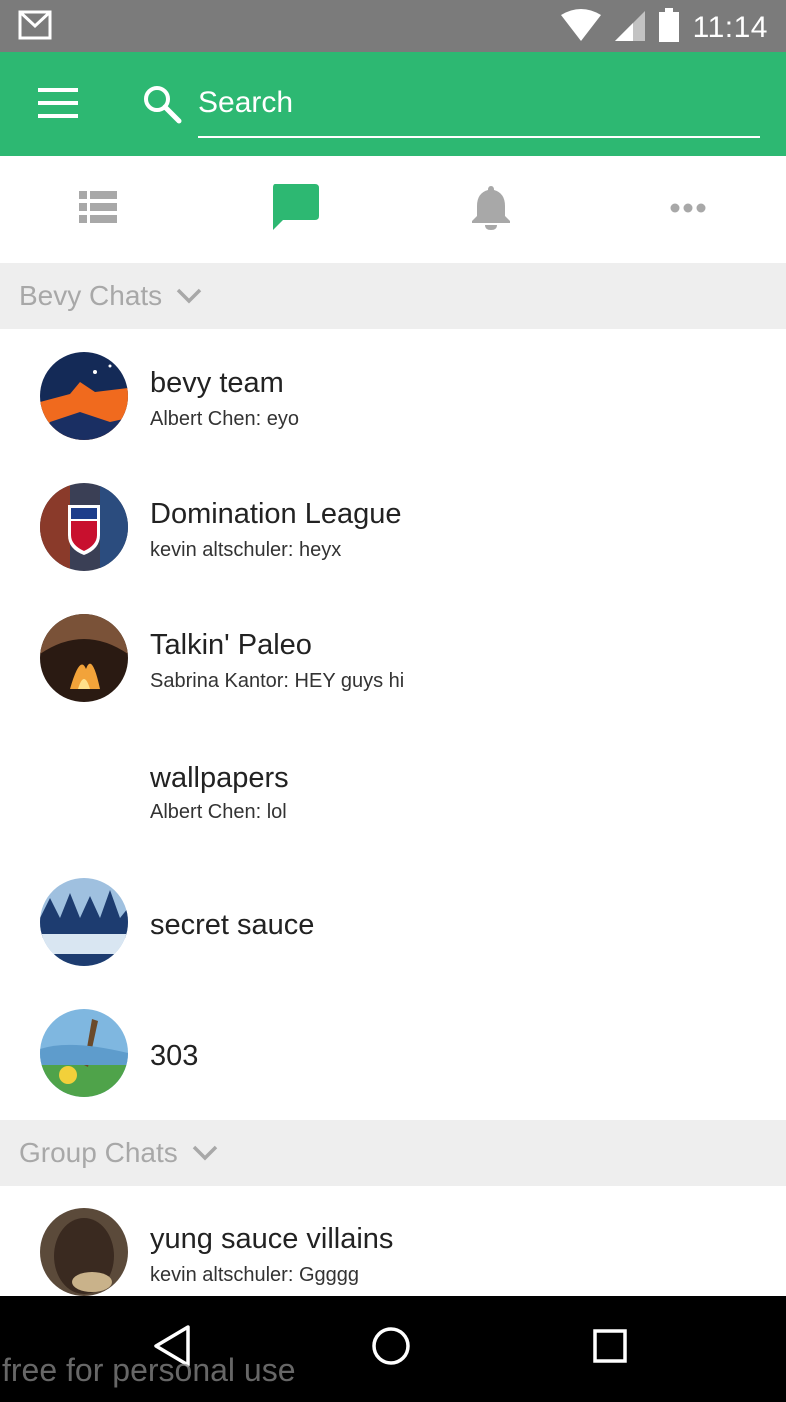 This screenshot has height=1402, width=786. What do you see at coordinates (174, 1056) in the screenshot?
I see `chat-name: 303` at bounding box center [174, 1056].